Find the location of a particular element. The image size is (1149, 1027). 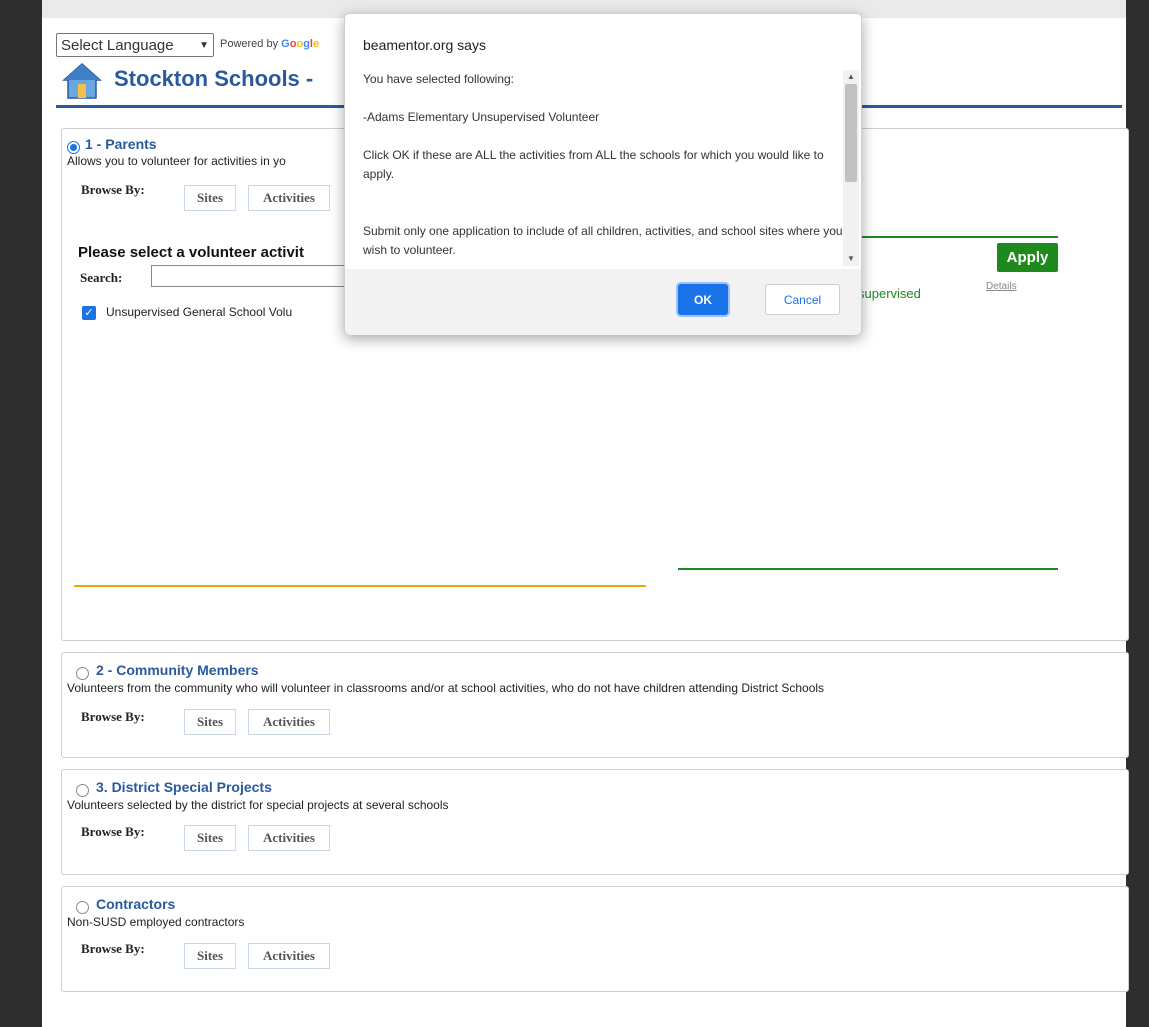

language-select: Select Language ▼ is located at coordinates (135, 45).